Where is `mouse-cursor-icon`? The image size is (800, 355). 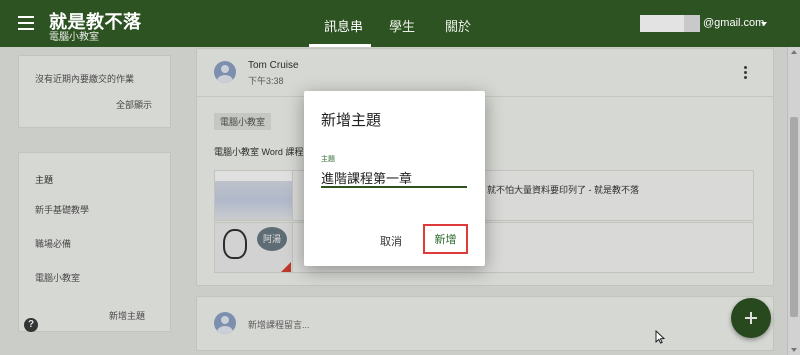
mouse-cursor-icon is located at coordinates (660, 337).